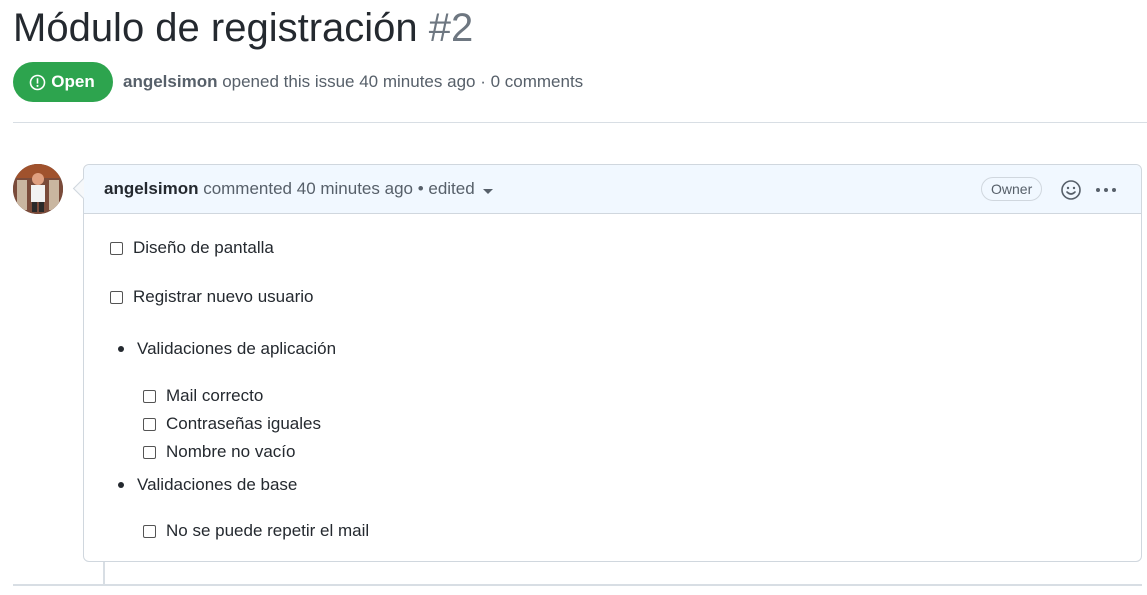 Image resolution: width=1147 pixels, height=595 pixels. I want to click on task-item: Mail correcto, so click(203, 396).